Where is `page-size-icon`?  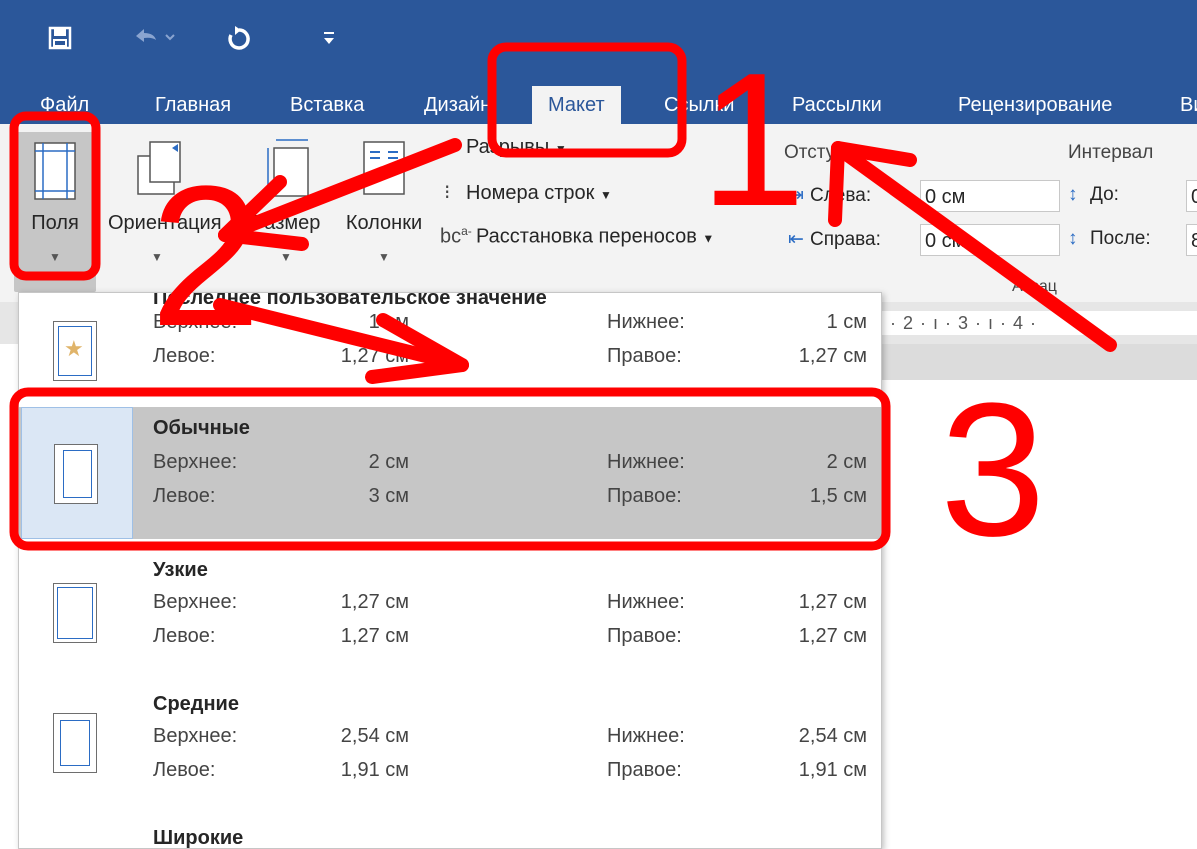 page-size-icon is located at coordinates (288, 168).